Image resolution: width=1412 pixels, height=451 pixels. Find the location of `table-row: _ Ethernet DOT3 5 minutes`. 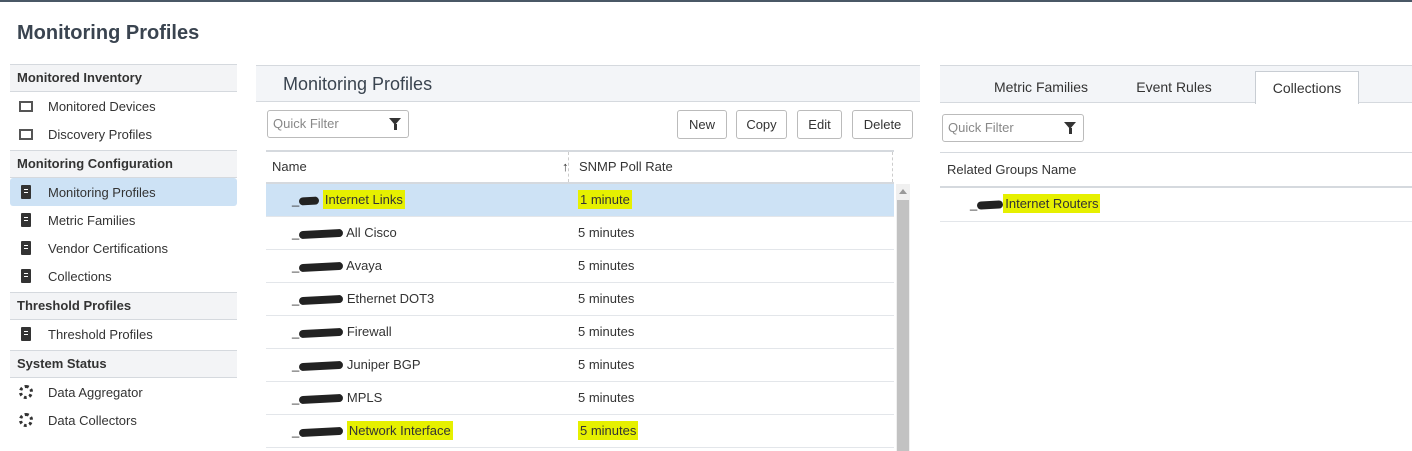

table-row: _ Ethernet DOT3 5 minutes is located at coordinates (580, 299).